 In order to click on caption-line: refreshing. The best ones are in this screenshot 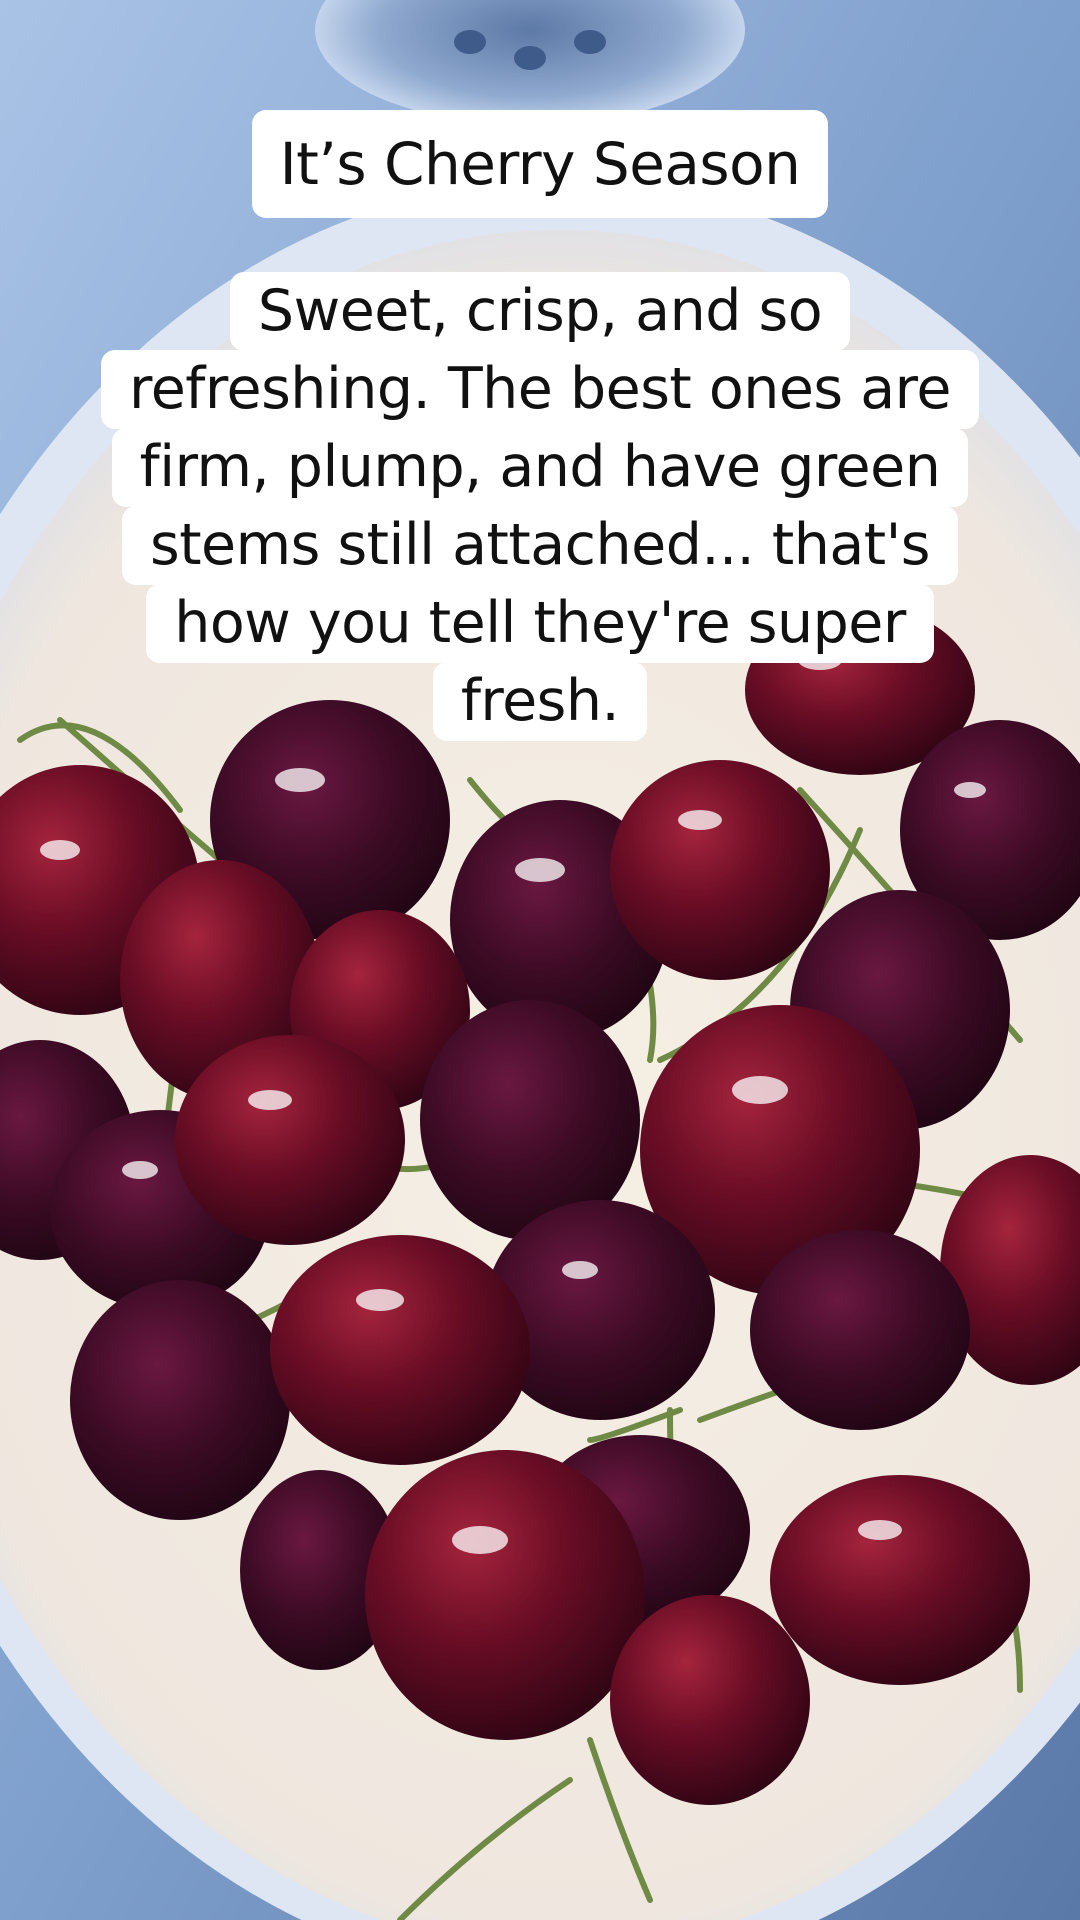, I will do `click(540, 389)`.